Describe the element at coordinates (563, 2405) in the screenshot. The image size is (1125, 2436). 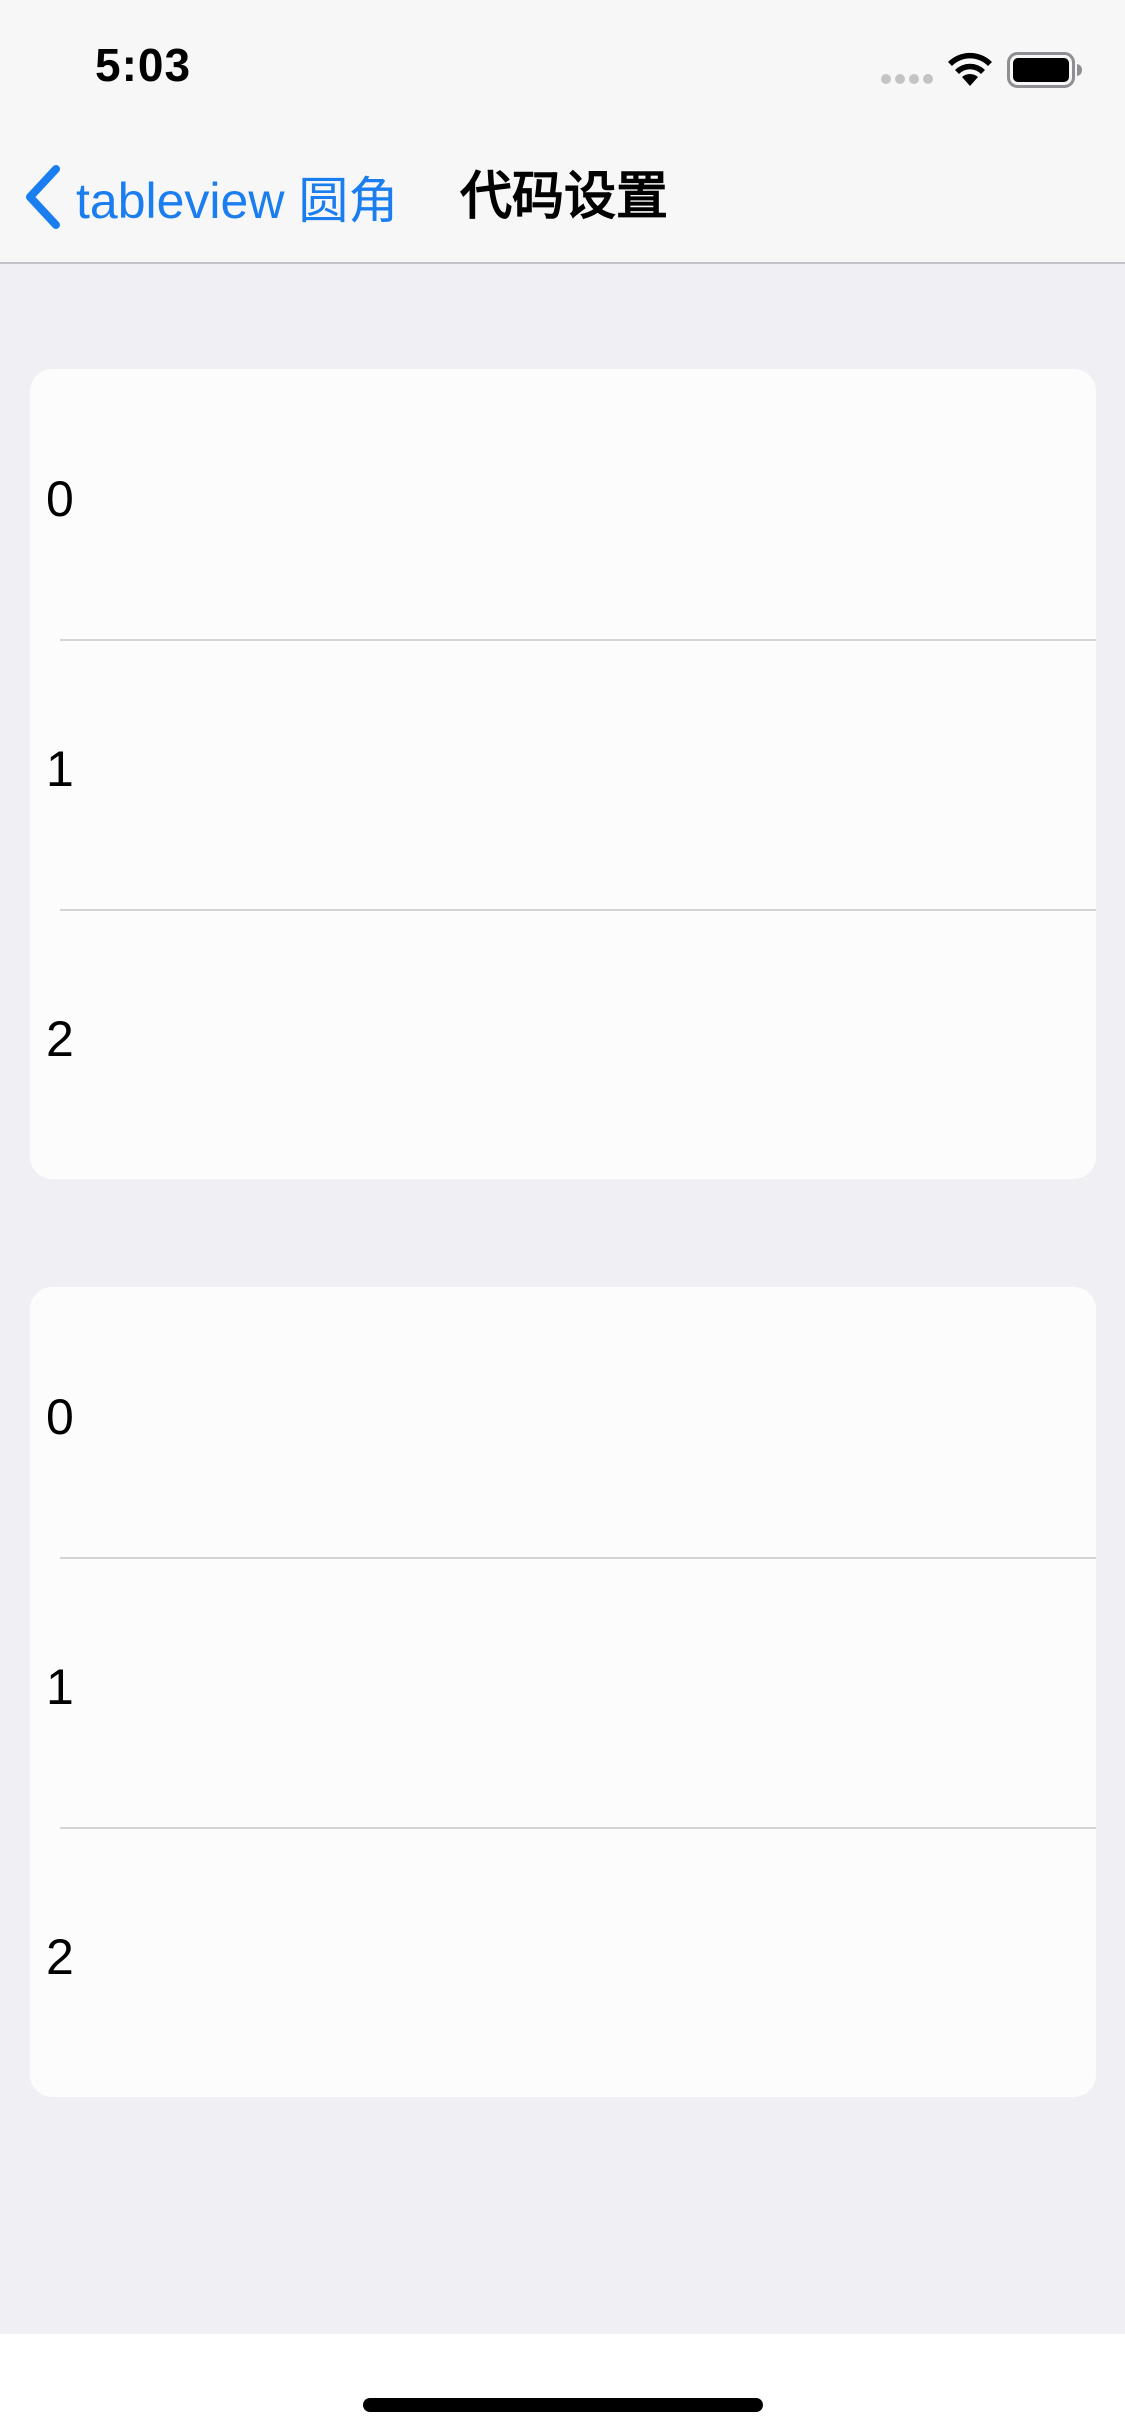
I see `home-indicator` at that location.